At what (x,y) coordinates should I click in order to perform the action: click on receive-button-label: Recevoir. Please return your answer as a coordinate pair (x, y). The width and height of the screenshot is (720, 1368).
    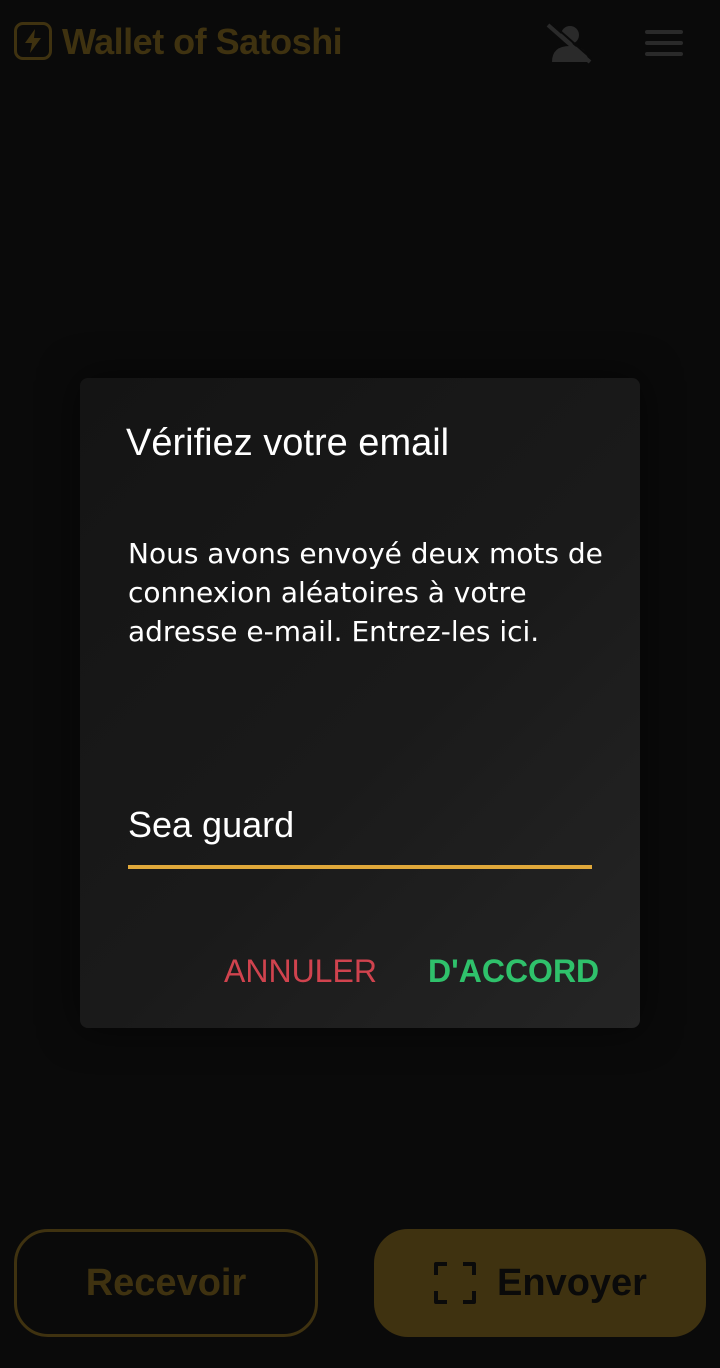
    Looking at the image, I should click on (166, 1282).